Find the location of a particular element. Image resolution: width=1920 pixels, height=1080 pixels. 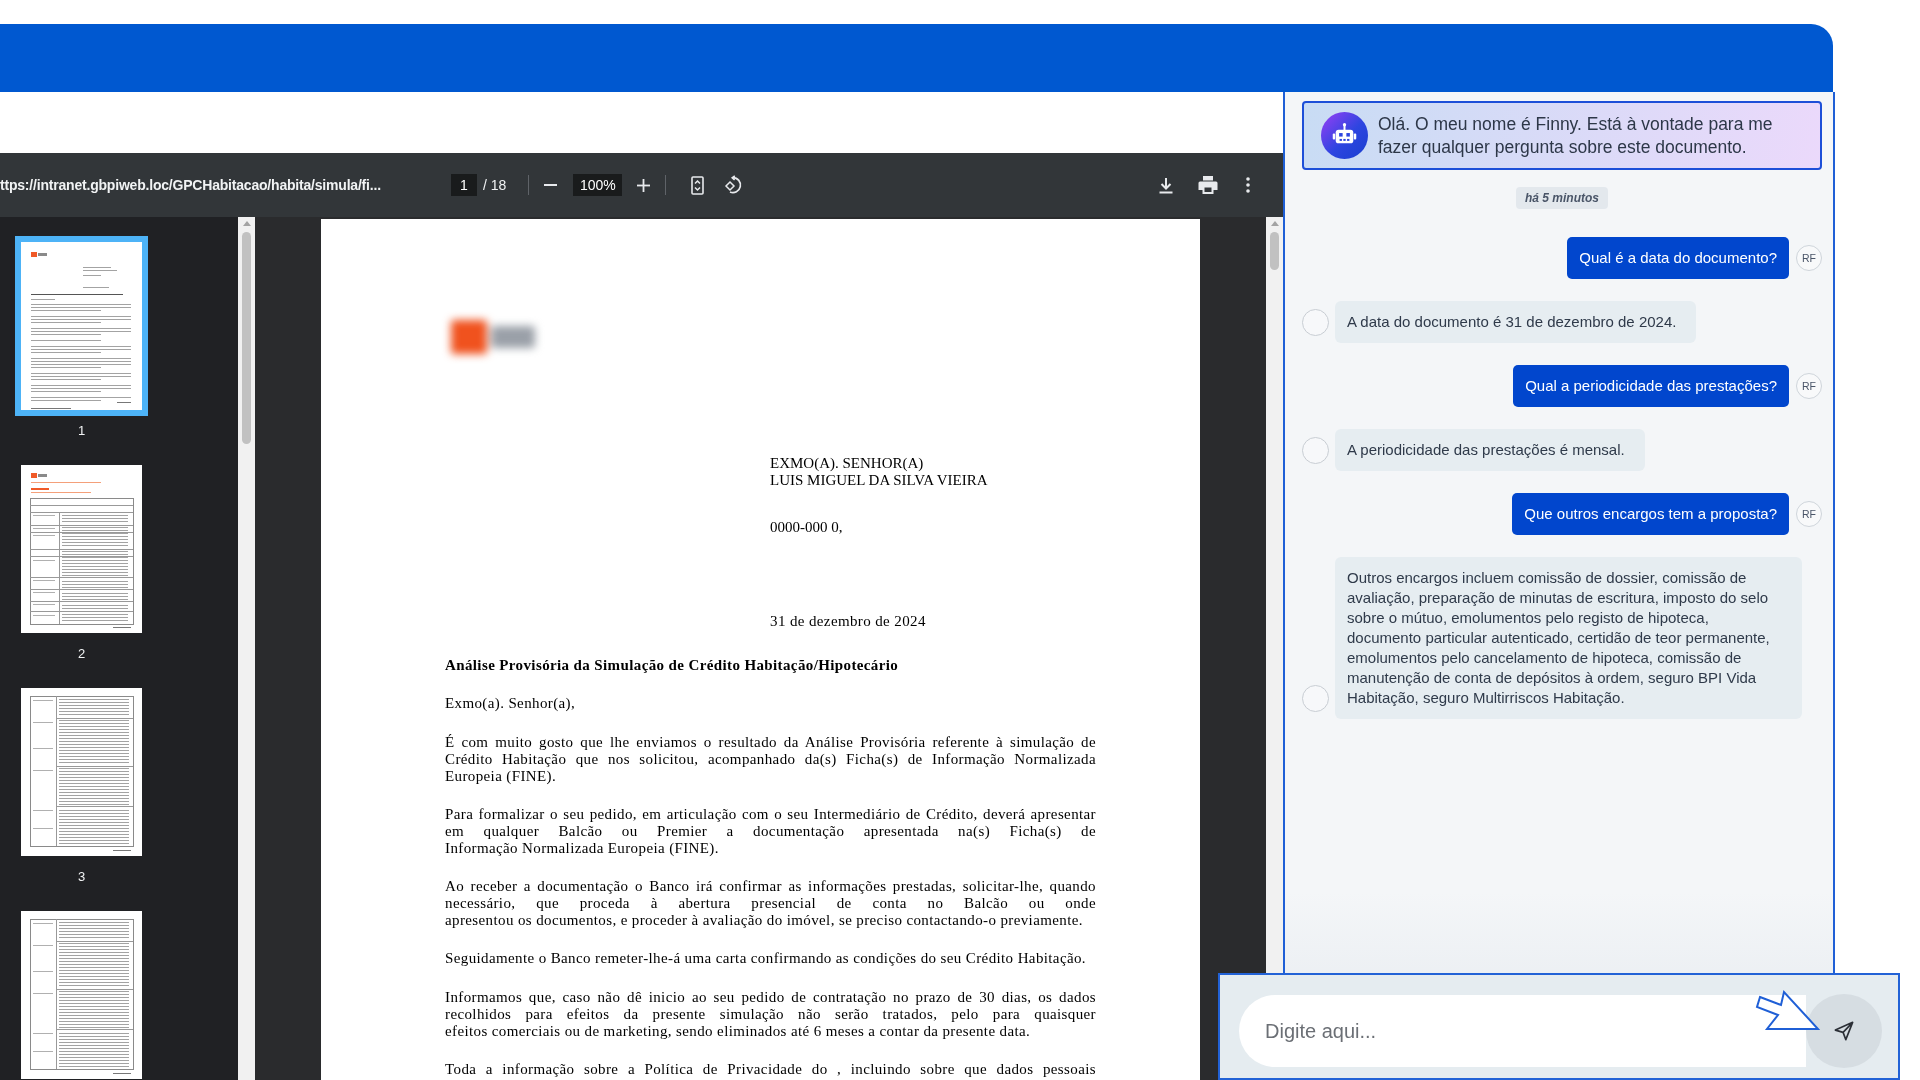

paragraph: É com muito gosto que lhe enviamos o resultado da Análise Provisória referente à simulação de Crédito Habitação que nos solicitou, acompanhado da(s) Ficha(s) de Informação Normalizada Europeia (FINE). is located at coordinates (770, 759).